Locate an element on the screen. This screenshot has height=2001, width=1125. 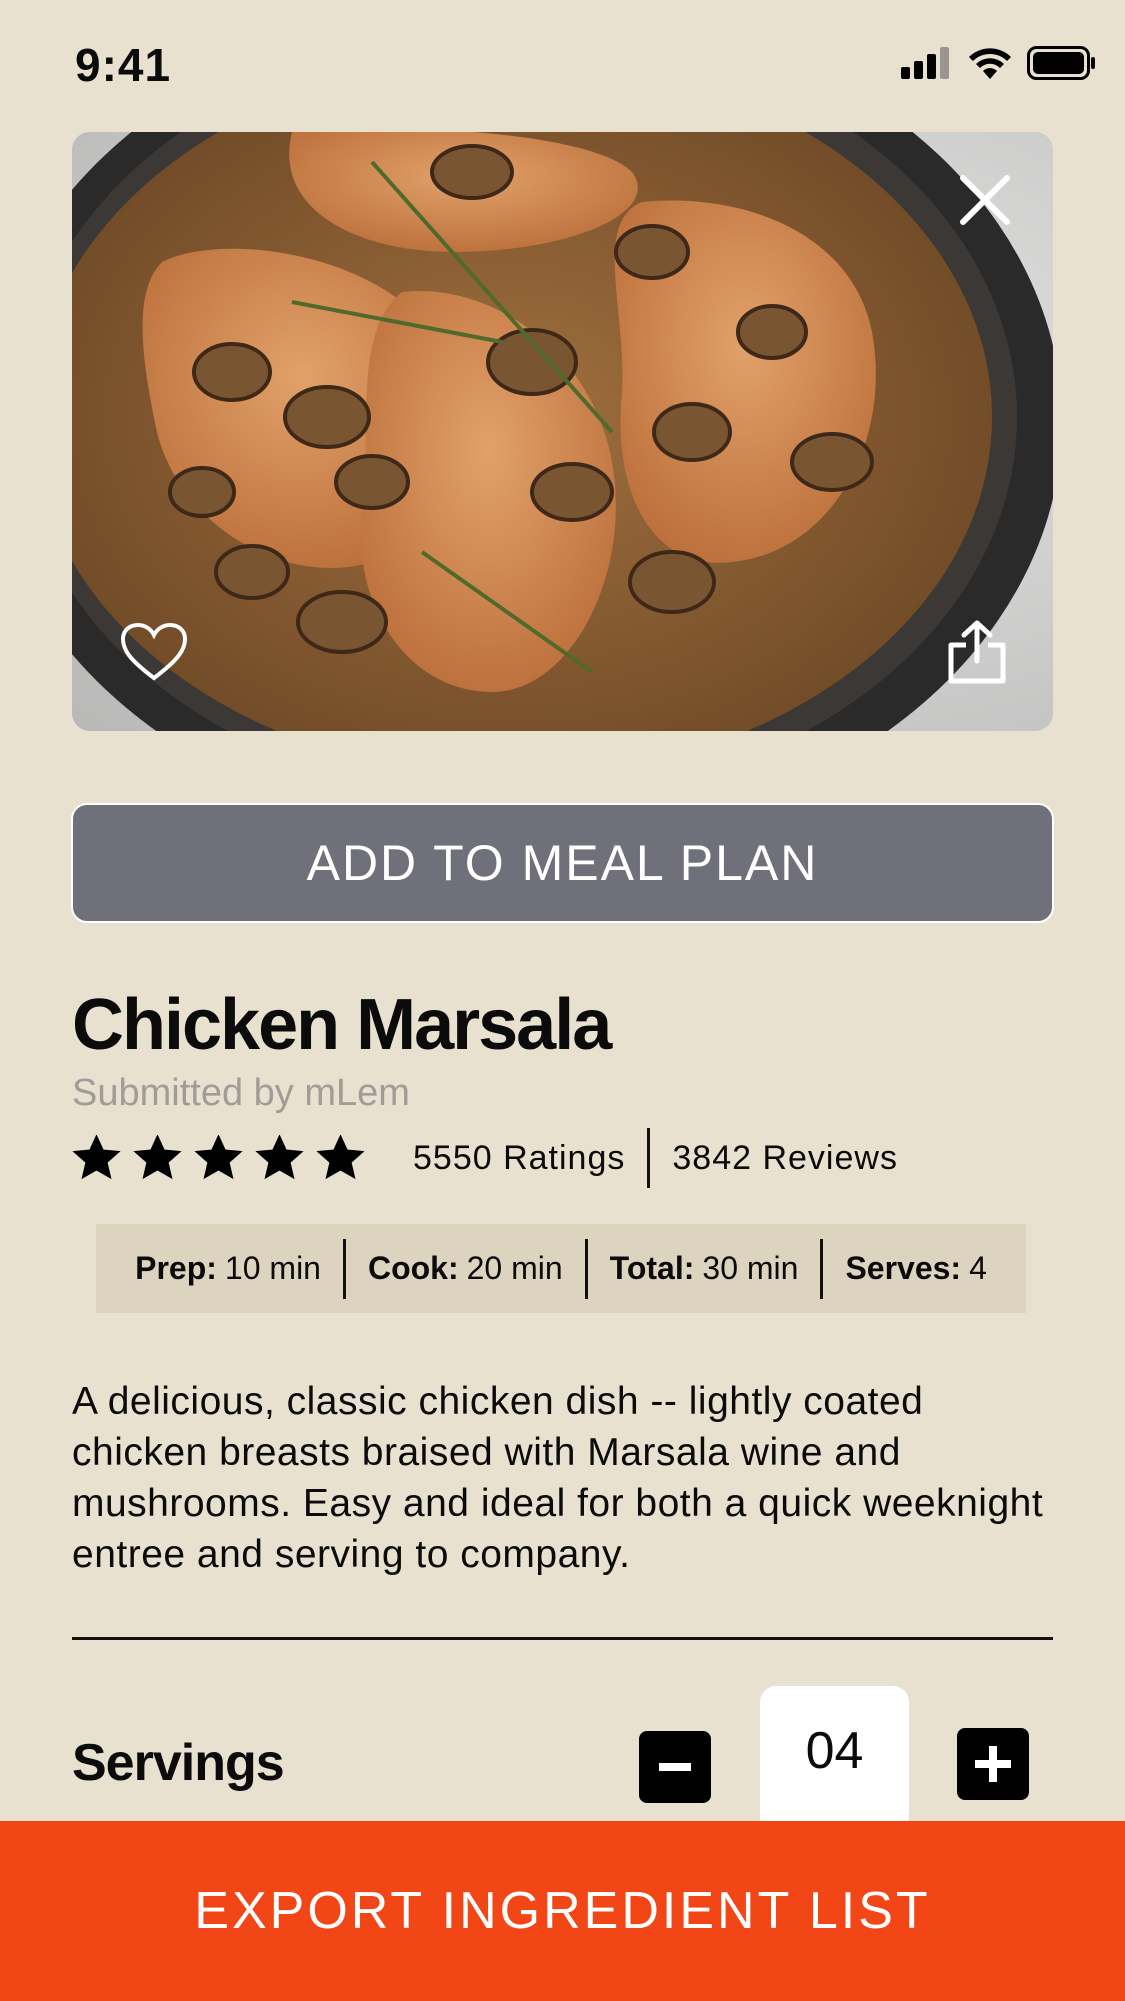
status-icons is located at coordinates (999, 63).